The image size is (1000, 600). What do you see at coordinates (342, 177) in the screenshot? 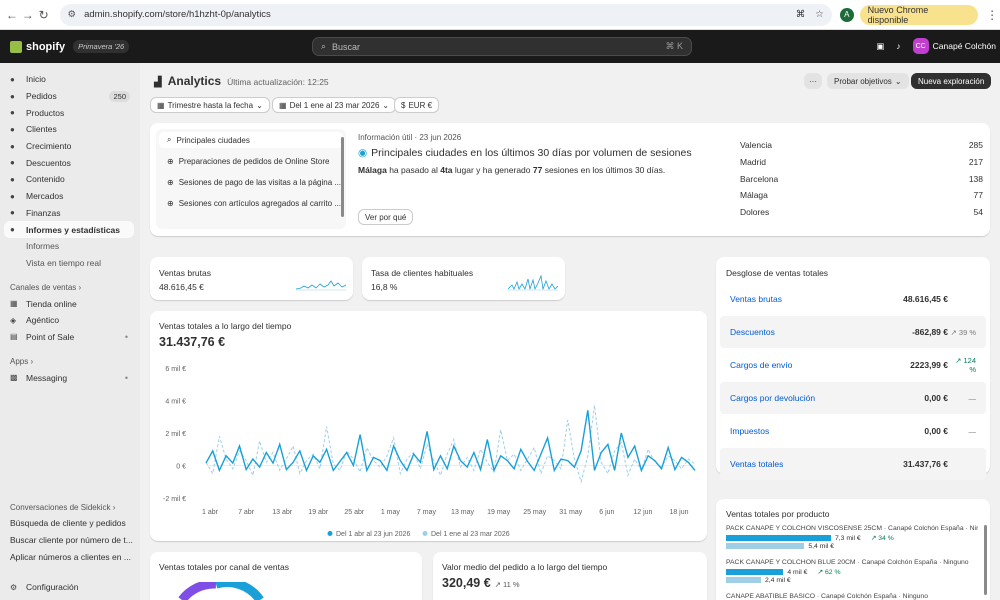
I see `insights-scrollbar` at bounding box center [342, 177].